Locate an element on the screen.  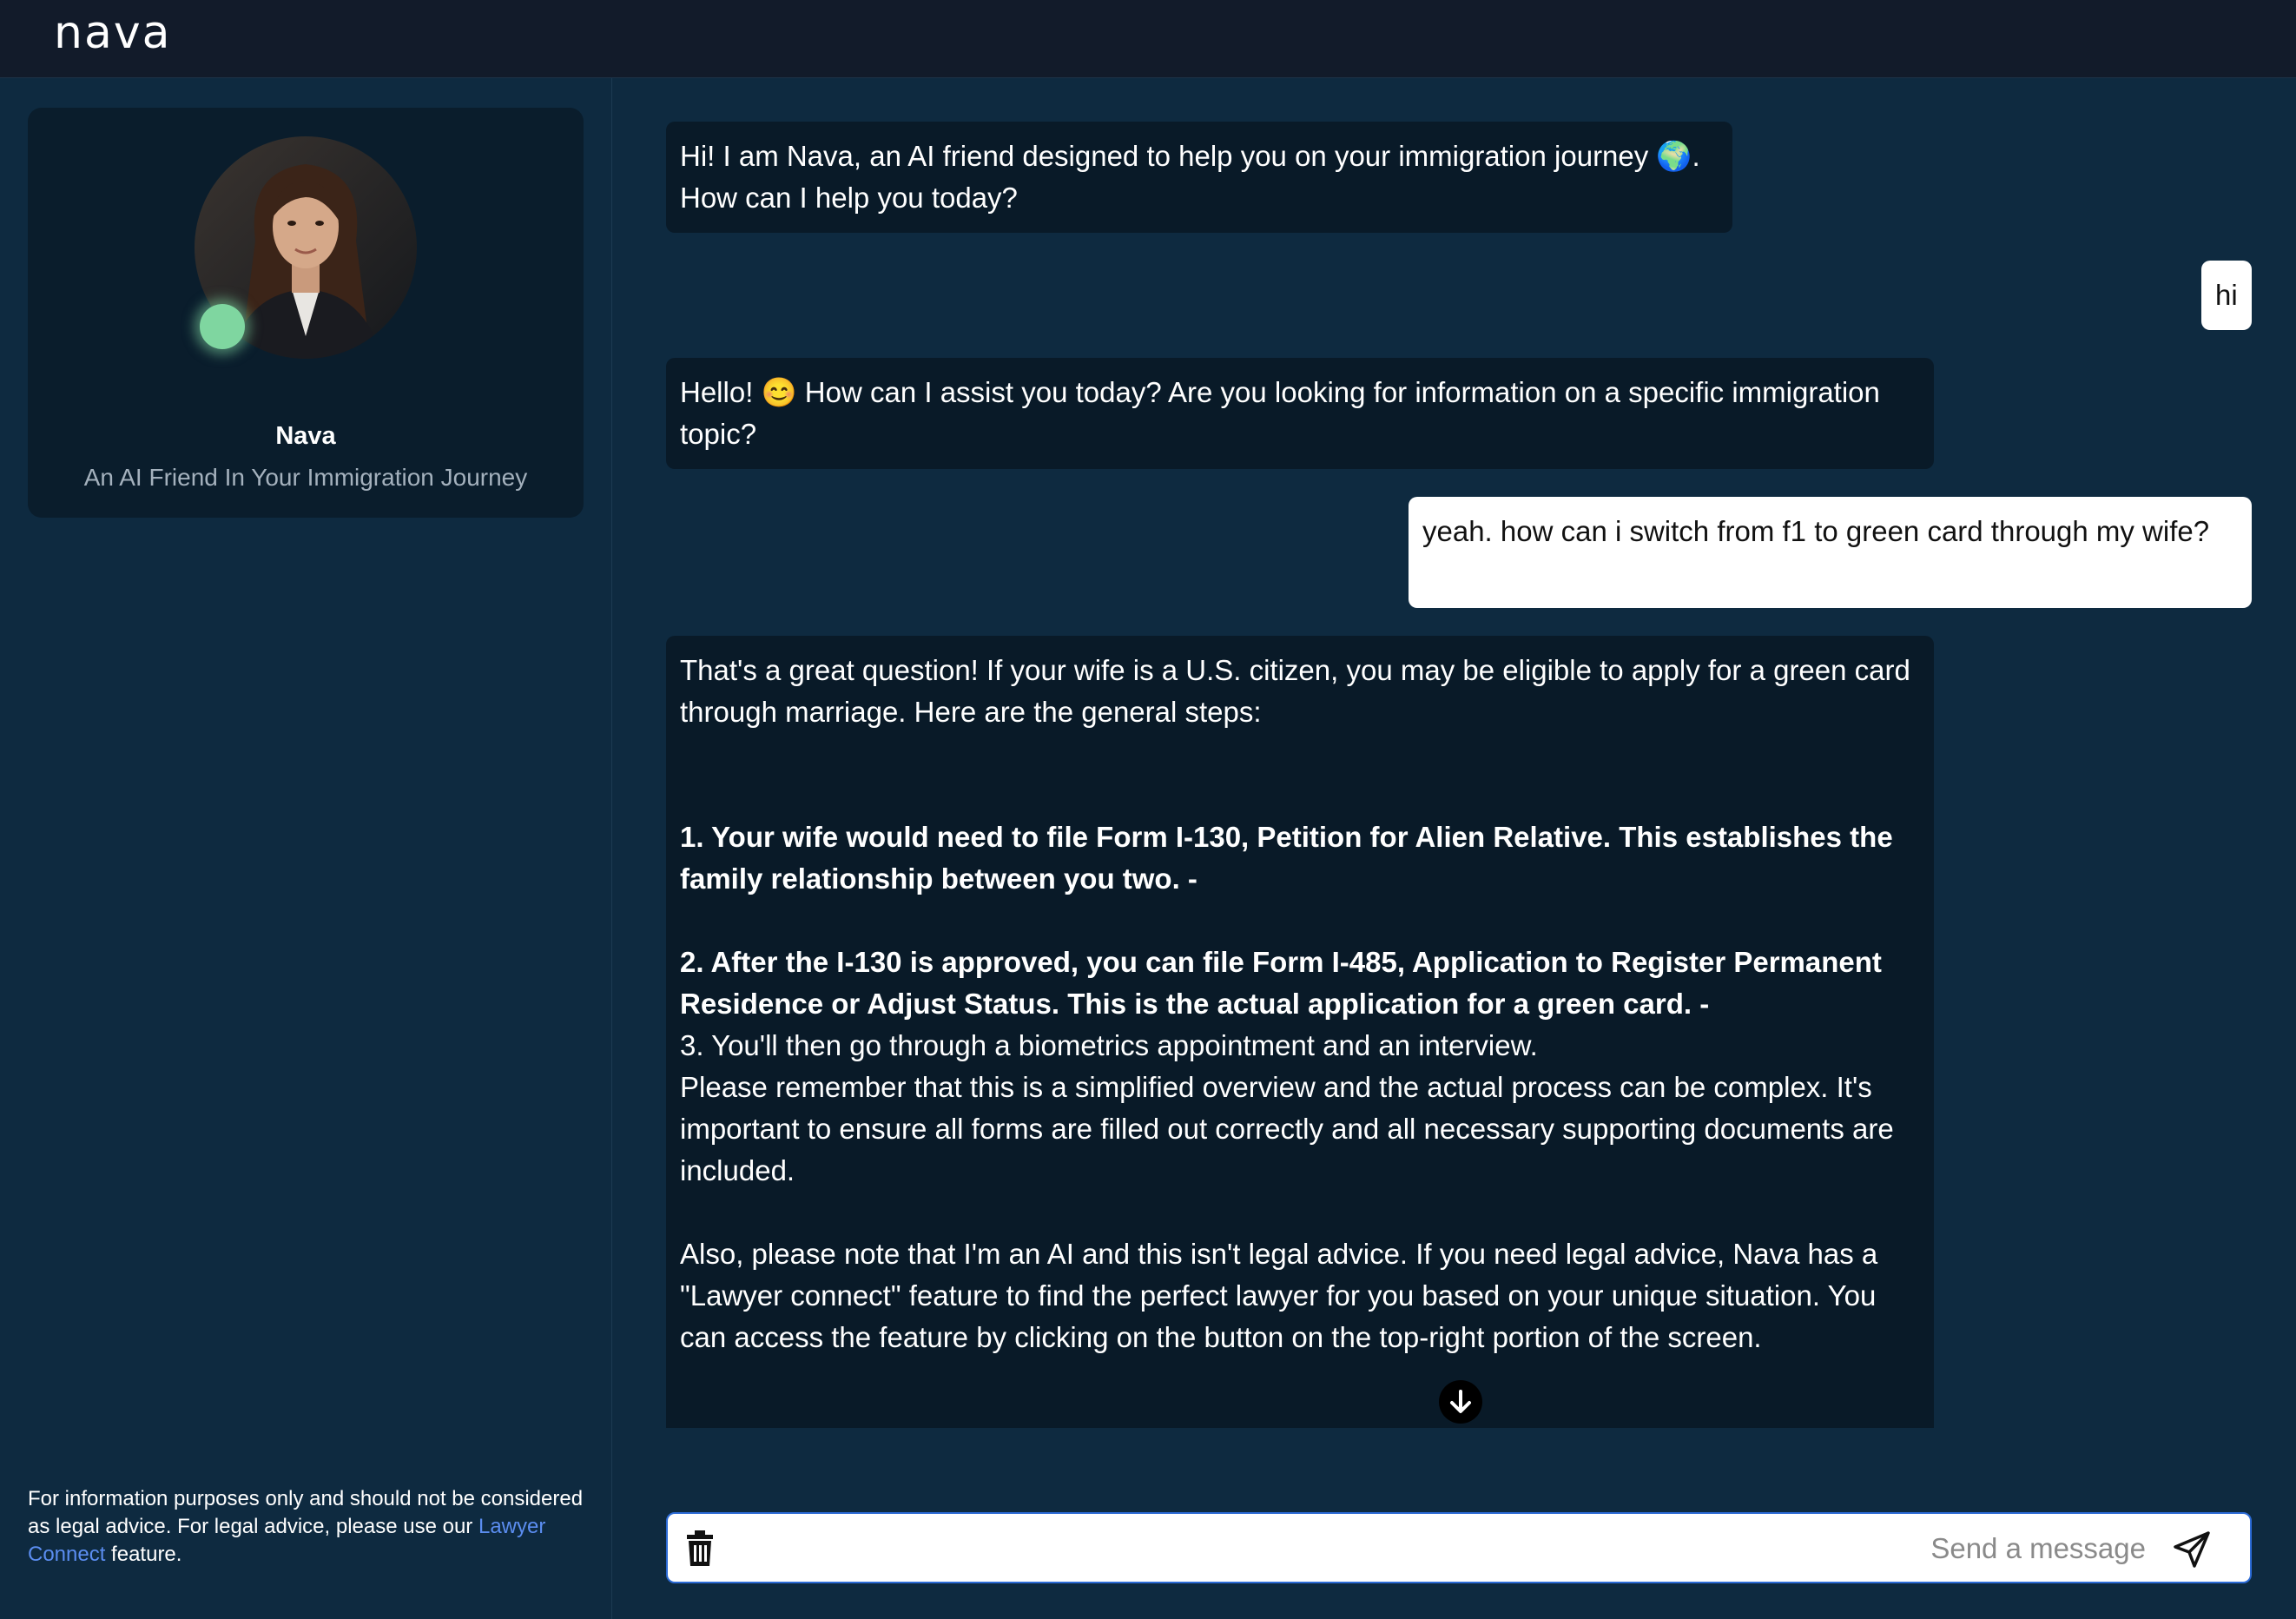
clear-chat-button is located at coordinates (700, 1548).